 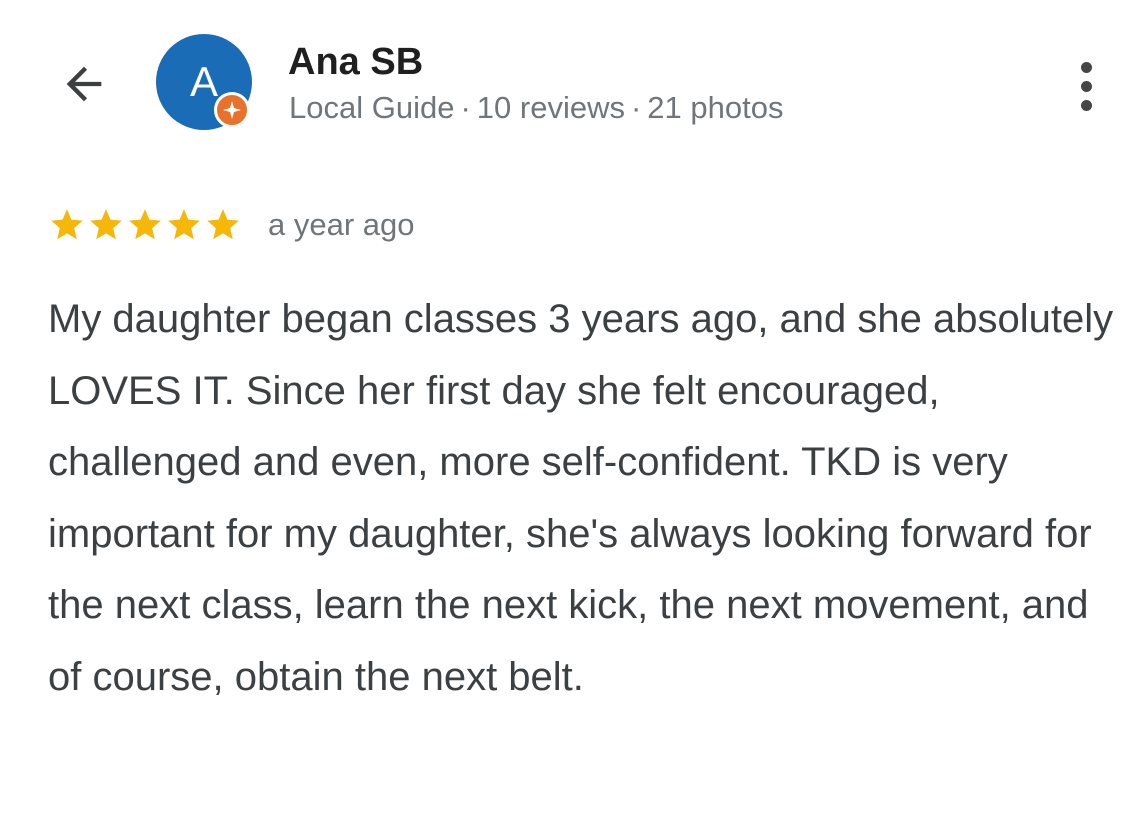 I want to click on local-guide-badge-icon, so click(x=232, y=110).